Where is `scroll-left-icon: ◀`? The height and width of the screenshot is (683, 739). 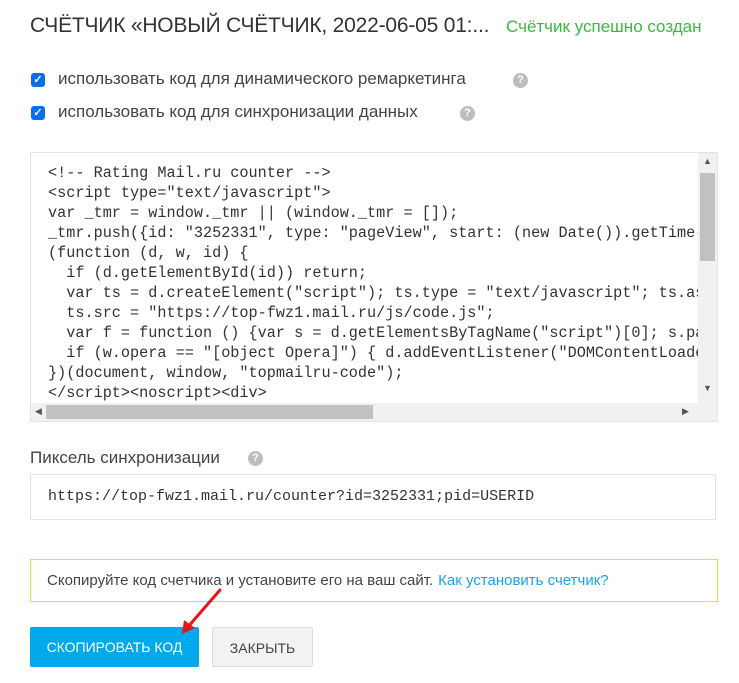 scroll-left-icon: ◀ is located at coordinates (38, 411).